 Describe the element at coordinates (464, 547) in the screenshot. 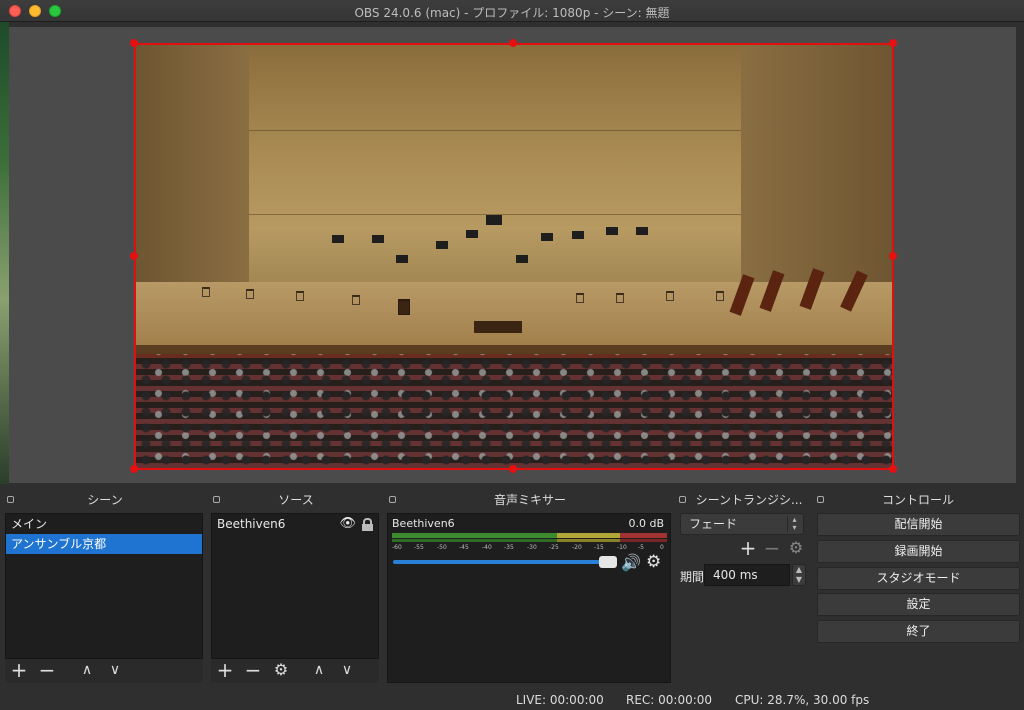

I see `meter-tick: -45` at that location.